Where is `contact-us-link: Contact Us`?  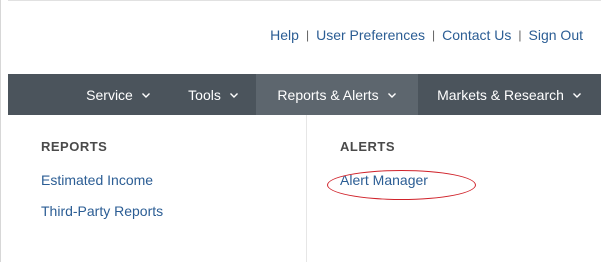
contact-us-link: Contact Us is located at coordinates (476, 35).